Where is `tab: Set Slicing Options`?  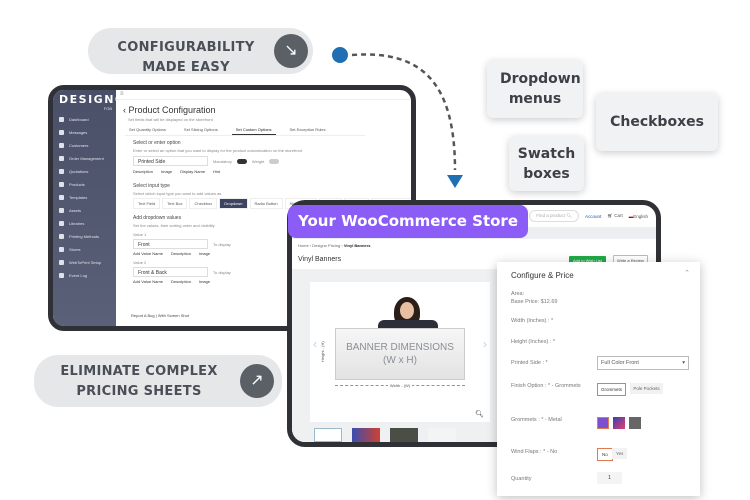
tab: Set Slicing Options is located at coordinates (201, 130).